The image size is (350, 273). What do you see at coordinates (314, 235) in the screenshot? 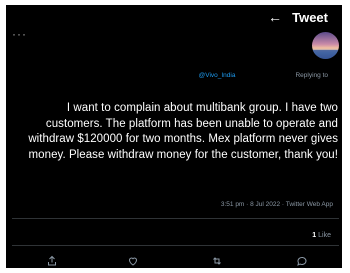
I see `likes-count: 1` at bounding box center [314, 235].